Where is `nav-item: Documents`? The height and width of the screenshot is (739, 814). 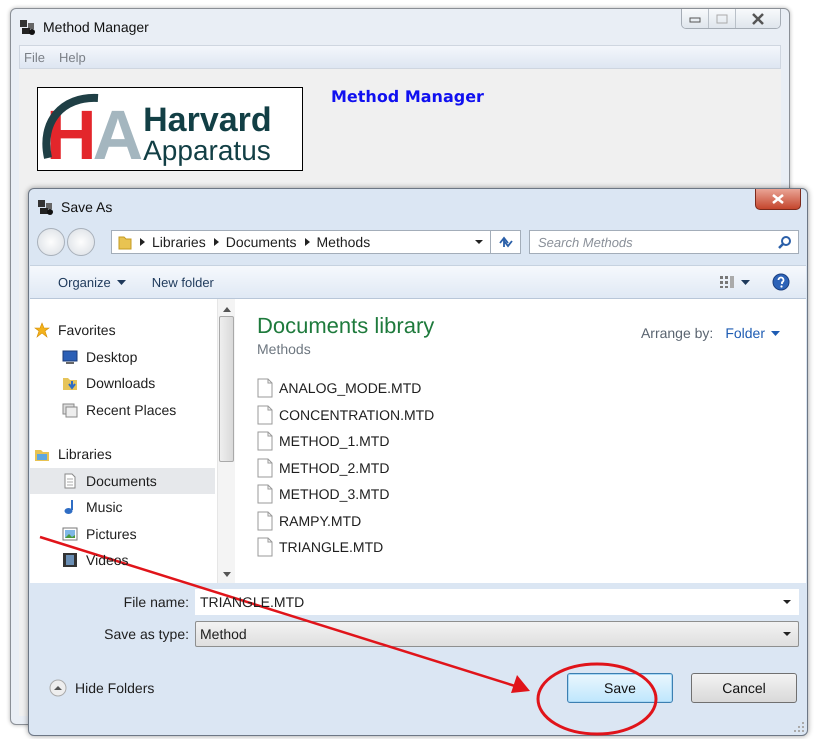 nav-item: Documents is located at coordinates (122, 481).